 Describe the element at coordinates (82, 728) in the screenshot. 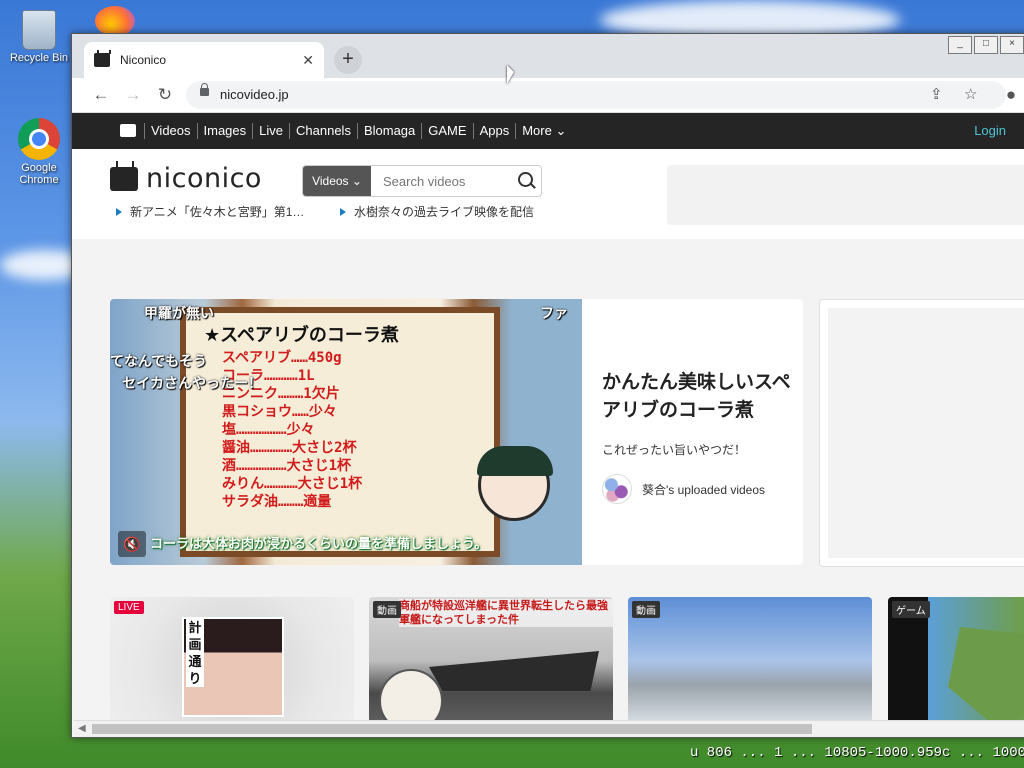

I see `scroll-left-icon: ◀` at that location.